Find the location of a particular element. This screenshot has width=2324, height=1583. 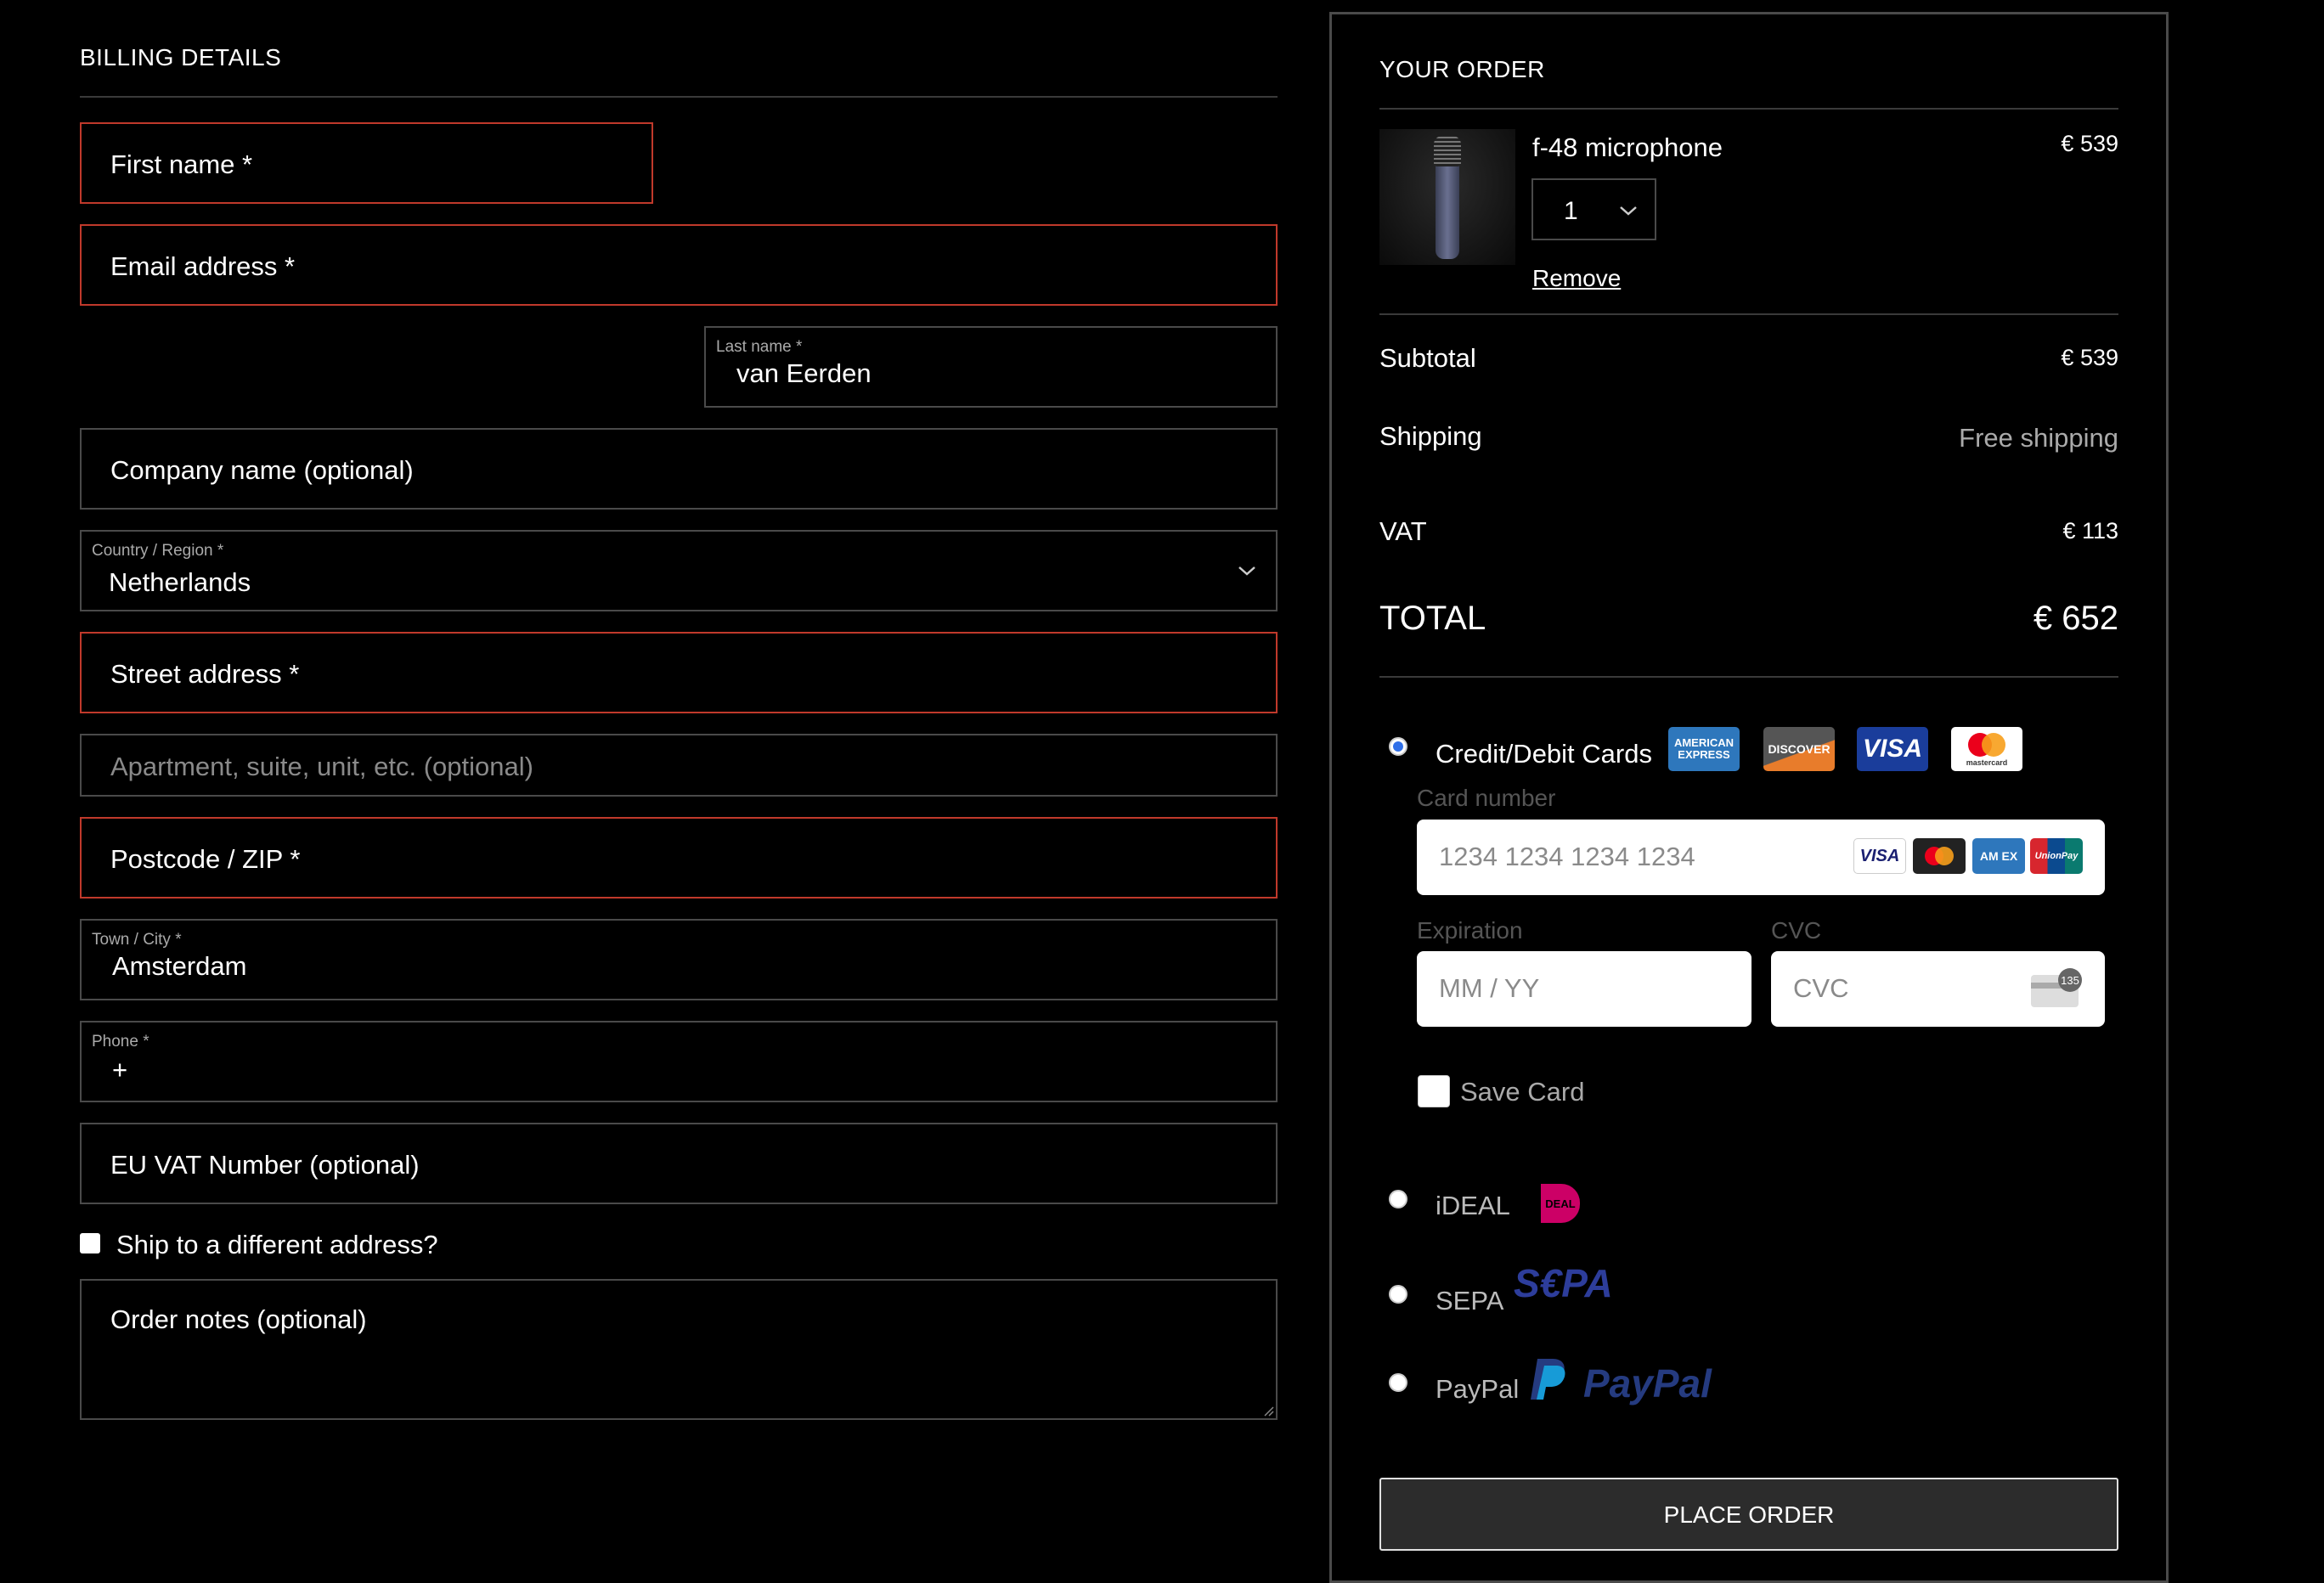

ship-different-label: Ship to a different address? is located at coordinates (277, 1245).